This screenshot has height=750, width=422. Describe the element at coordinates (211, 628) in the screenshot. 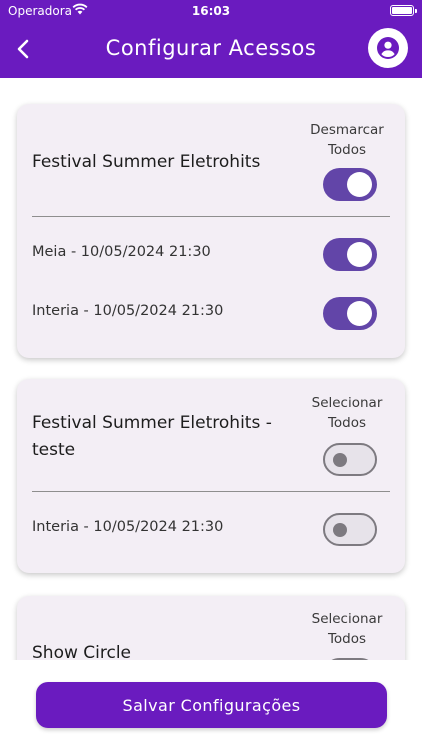

I see `event-card: Show Circle Selecionar Todos` at that location.